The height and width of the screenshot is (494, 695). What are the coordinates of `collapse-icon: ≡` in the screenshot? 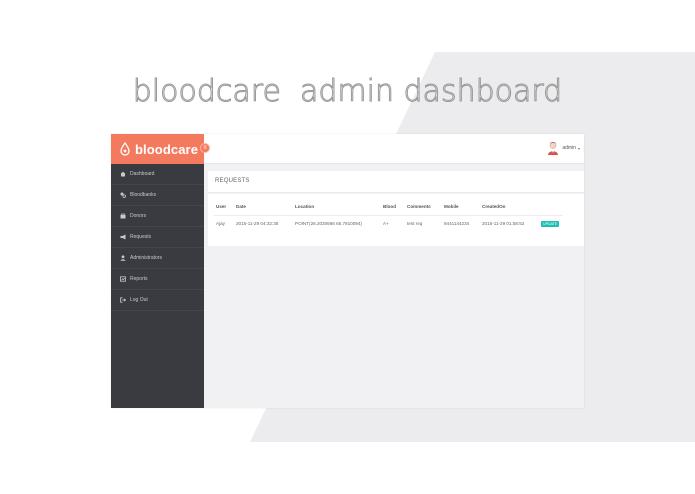 It's located at (205, 148).